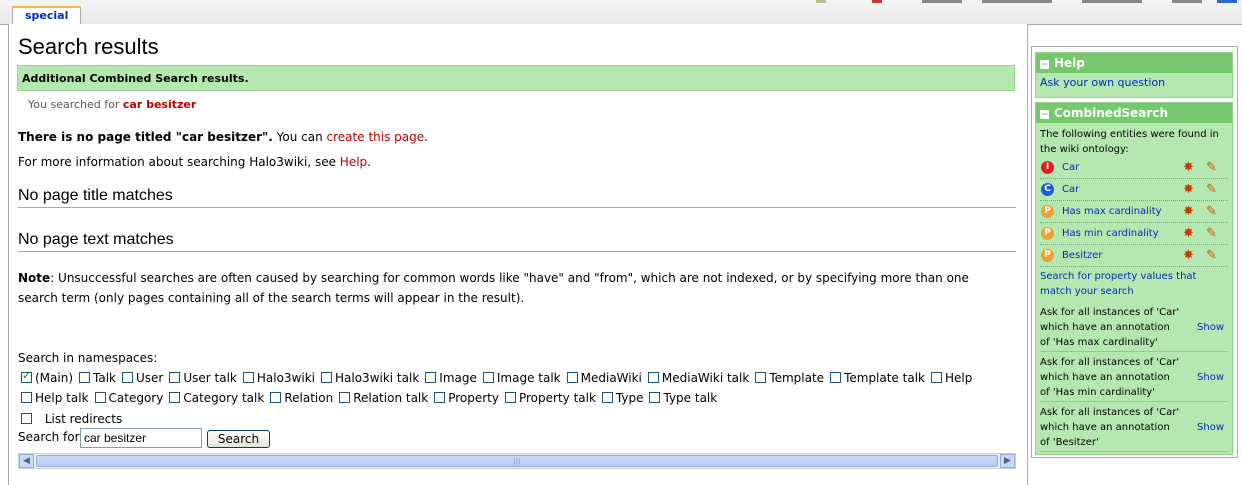 This screenshot has height=485, width=1242. What do you see at coordinates (309, 398) in the screenshot?
I see `namespace-label: Relation` at bounding box center [309, 398].